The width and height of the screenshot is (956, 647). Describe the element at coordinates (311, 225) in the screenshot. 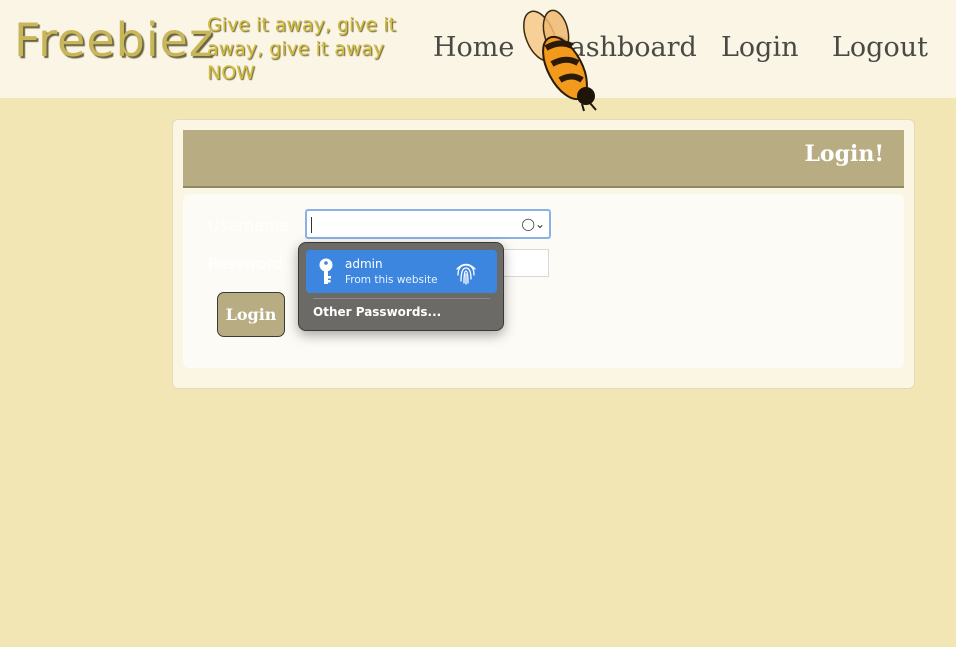

I see `text-caret` at that location.